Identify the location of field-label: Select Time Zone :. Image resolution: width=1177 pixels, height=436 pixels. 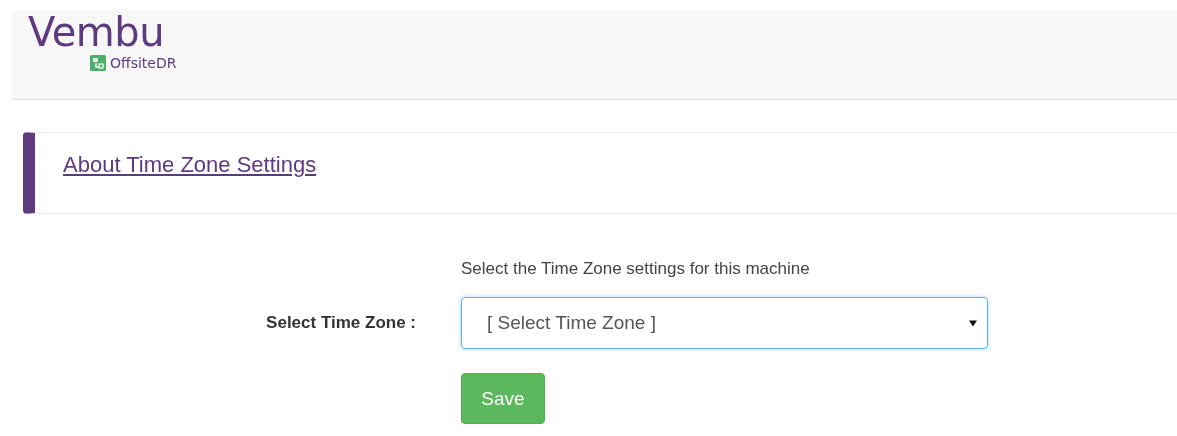
(341, 323).